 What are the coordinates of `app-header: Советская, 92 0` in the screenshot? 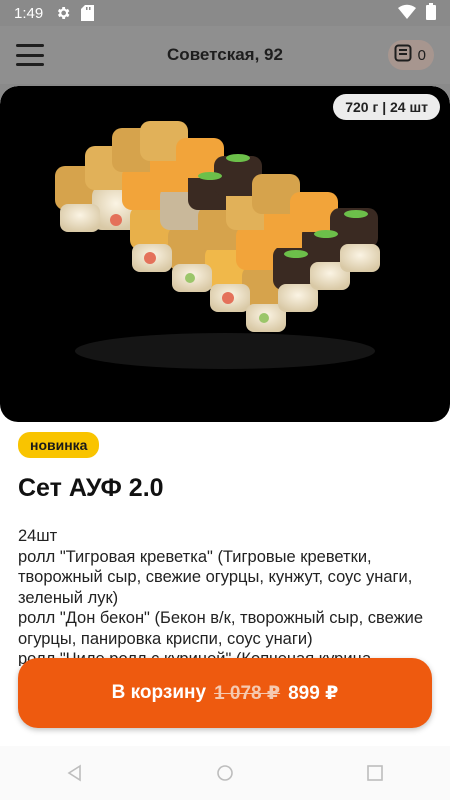 It's located at (225, 55).